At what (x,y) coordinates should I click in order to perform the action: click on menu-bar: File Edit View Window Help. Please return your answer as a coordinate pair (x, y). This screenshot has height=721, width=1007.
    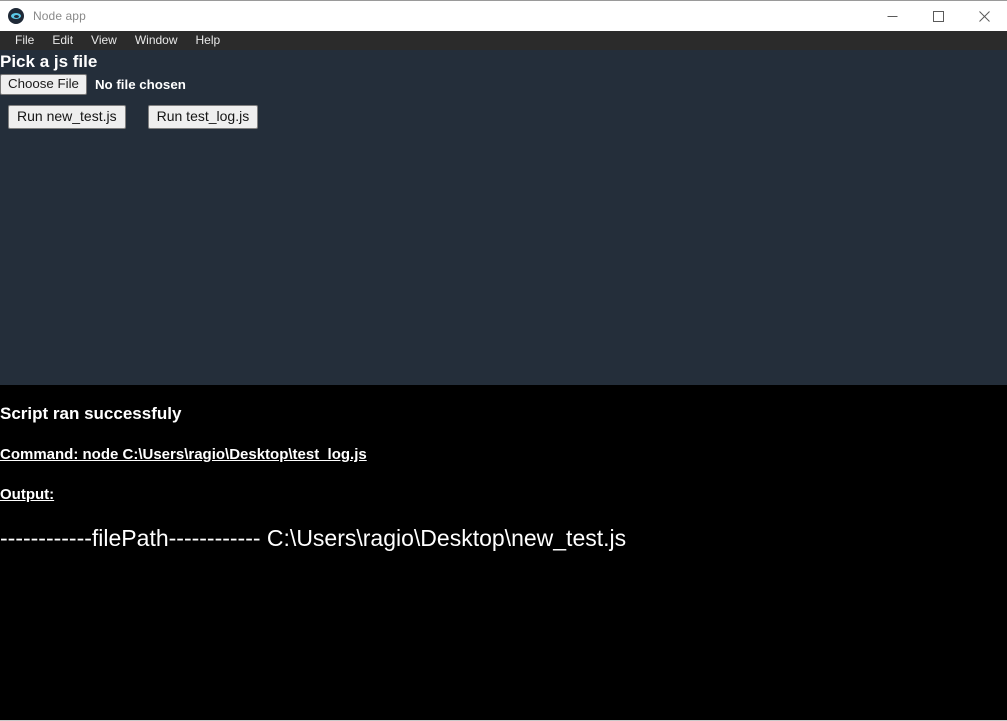
    Looking at the image, I should click on (503, 40).